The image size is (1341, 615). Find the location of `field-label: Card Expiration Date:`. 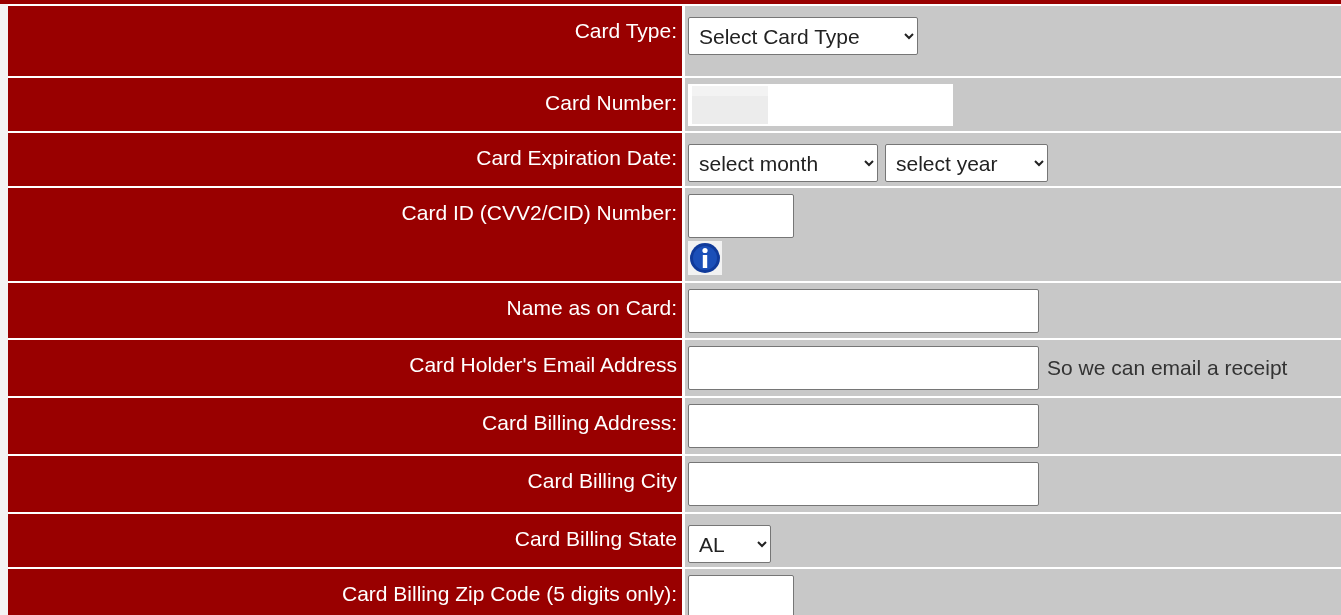

field-label: Card Expiration Date: is located at coordinates (576, 158).